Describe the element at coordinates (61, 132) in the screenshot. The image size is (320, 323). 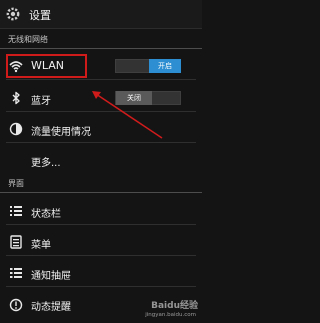
I see `settings-item-label: 流量使用情况` at that location.